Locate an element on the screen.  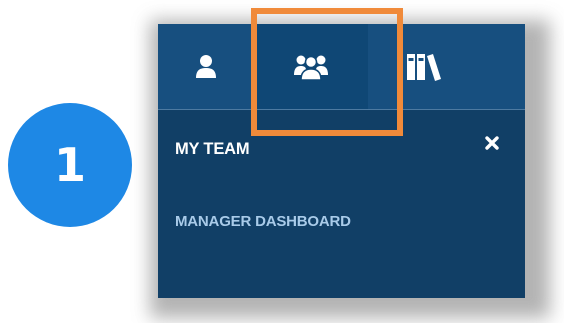
tab-profile is located at coordinates (206, 66).